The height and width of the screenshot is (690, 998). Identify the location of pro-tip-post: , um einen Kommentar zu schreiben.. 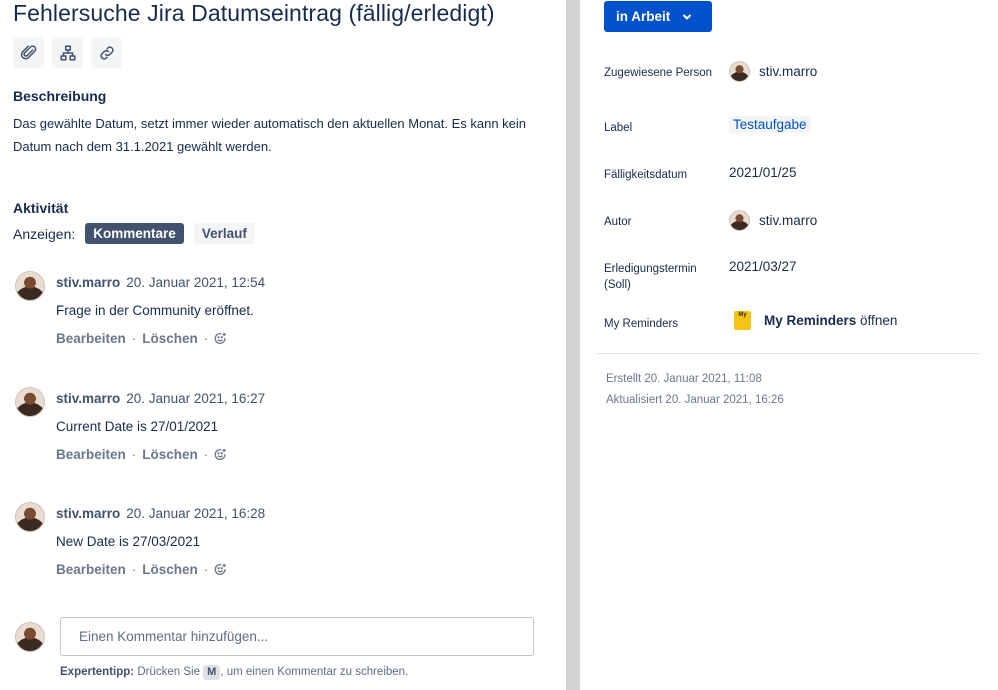
(314, 672).